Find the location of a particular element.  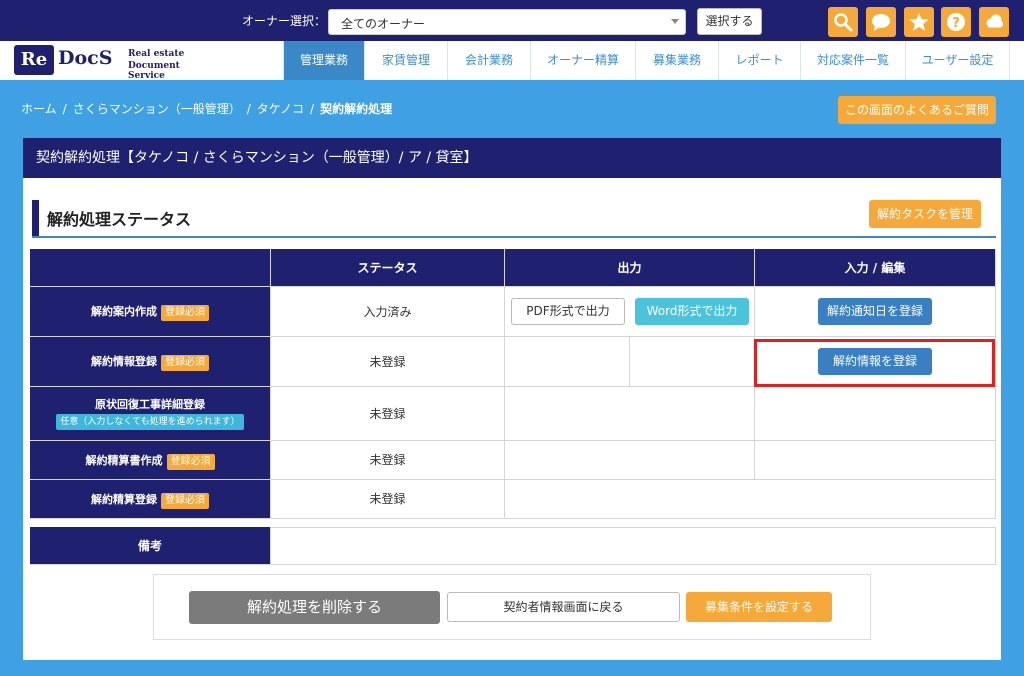

nav-item-report: レポート is located at coordinates (759, 60).